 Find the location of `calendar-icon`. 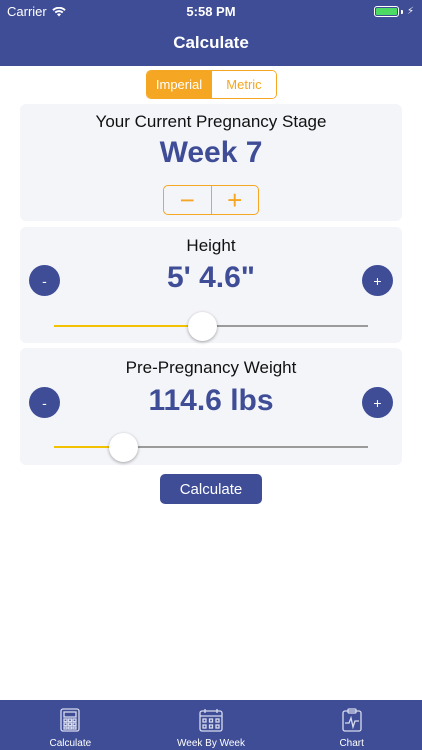

calendar-icon is located at coordinates (211, 723).